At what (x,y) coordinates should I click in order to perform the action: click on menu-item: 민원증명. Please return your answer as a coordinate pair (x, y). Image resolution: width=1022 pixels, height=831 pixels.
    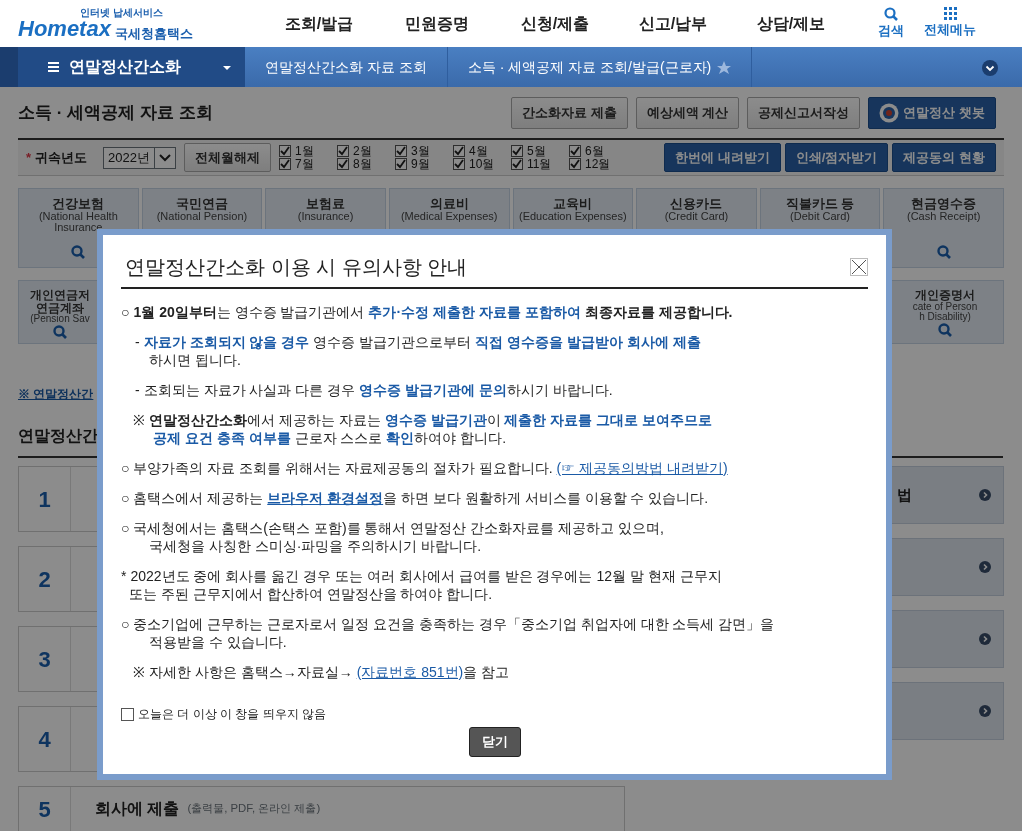
    Looking at the image, I should click on (437, 23).